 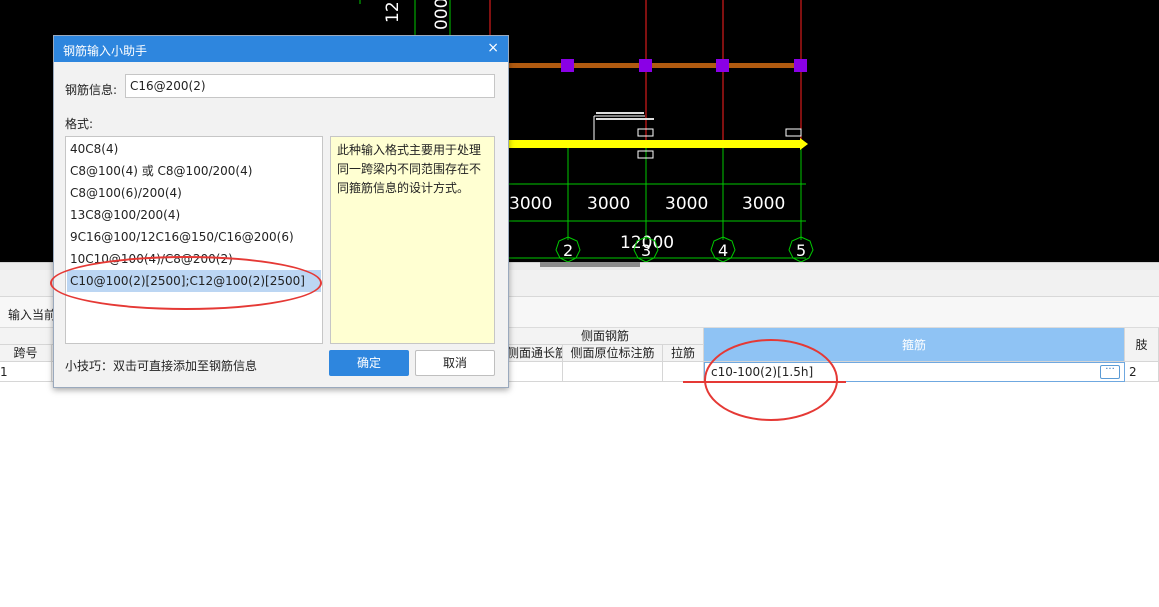 I want to click on close-icon: ×, so click(x=493, y=48).